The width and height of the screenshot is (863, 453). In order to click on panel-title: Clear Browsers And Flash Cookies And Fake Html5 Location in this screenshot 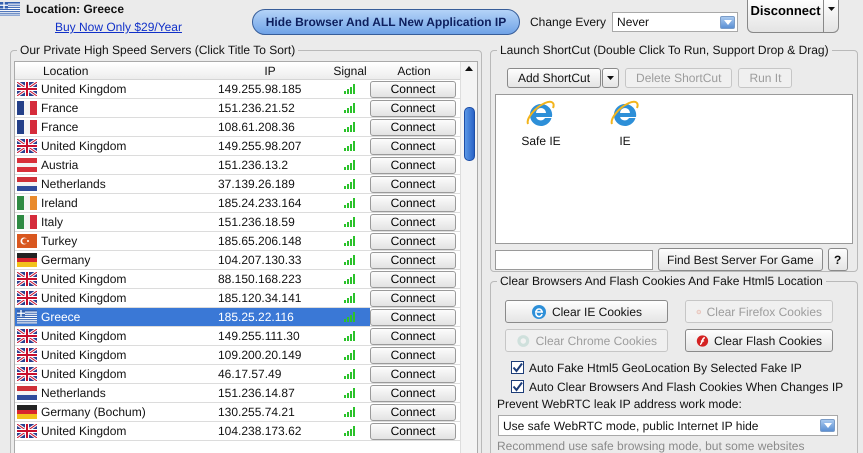, I will do `click(661, 281)`.